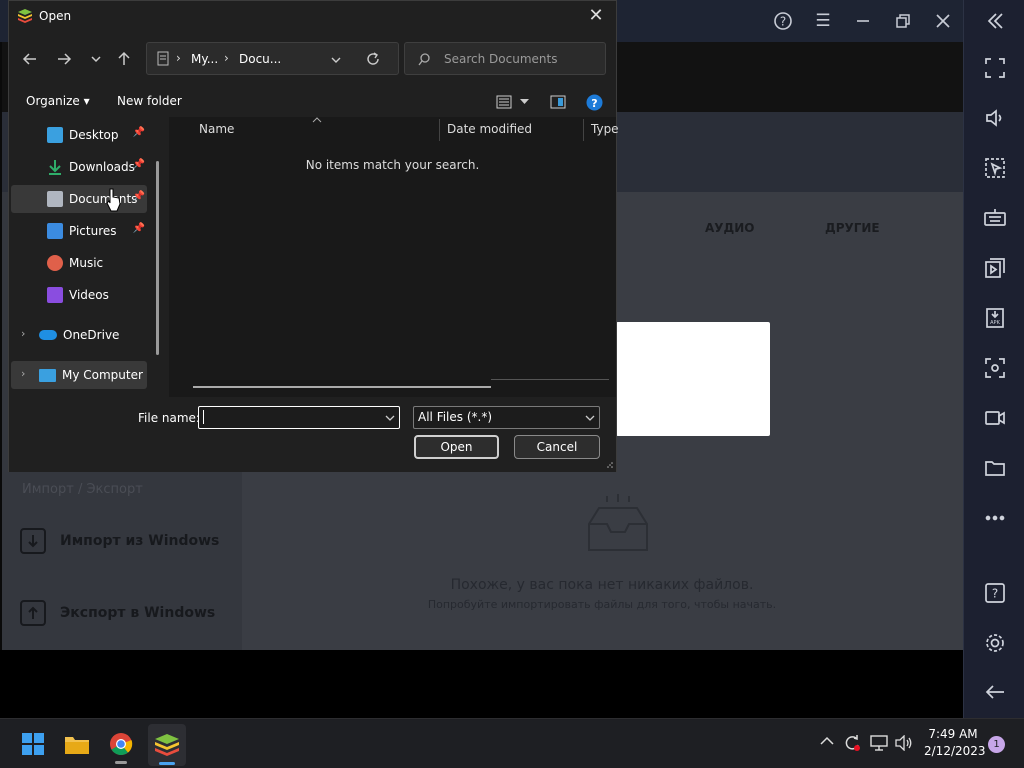 The height and width of the screenshot is (768, 1024). Describe the element at coordinates (863, 21) in the screenshot. I see `minimize-icon` at that location.